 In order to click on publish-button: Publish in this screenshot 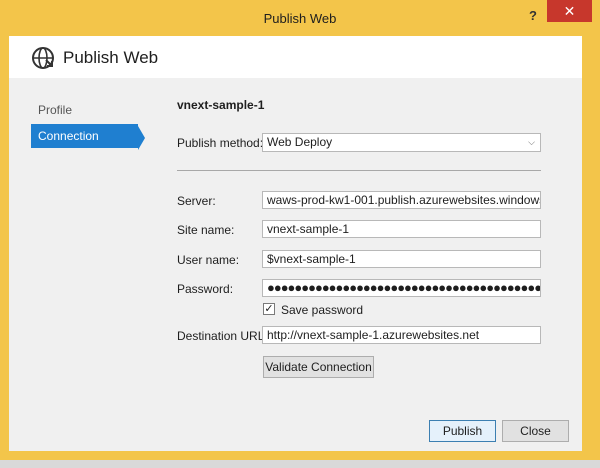, I will do `click(462, 431)`.